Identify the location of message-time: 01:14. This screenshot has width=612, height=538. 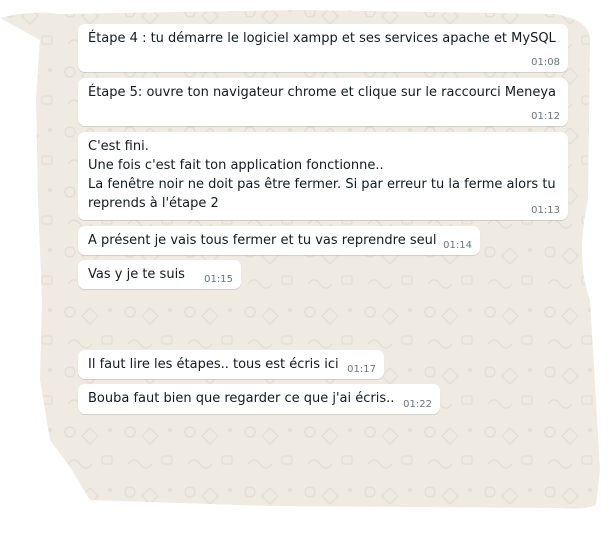
(457, 245).